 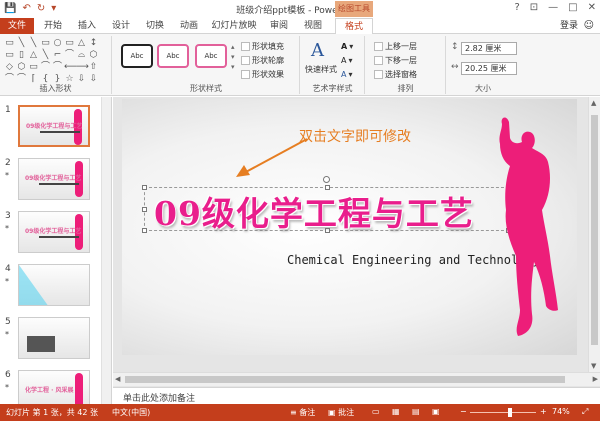 What do you see at coordinates (592, 7) in the screenshot?
I see `close-icon: ✕` at bounding box center [592, 7].